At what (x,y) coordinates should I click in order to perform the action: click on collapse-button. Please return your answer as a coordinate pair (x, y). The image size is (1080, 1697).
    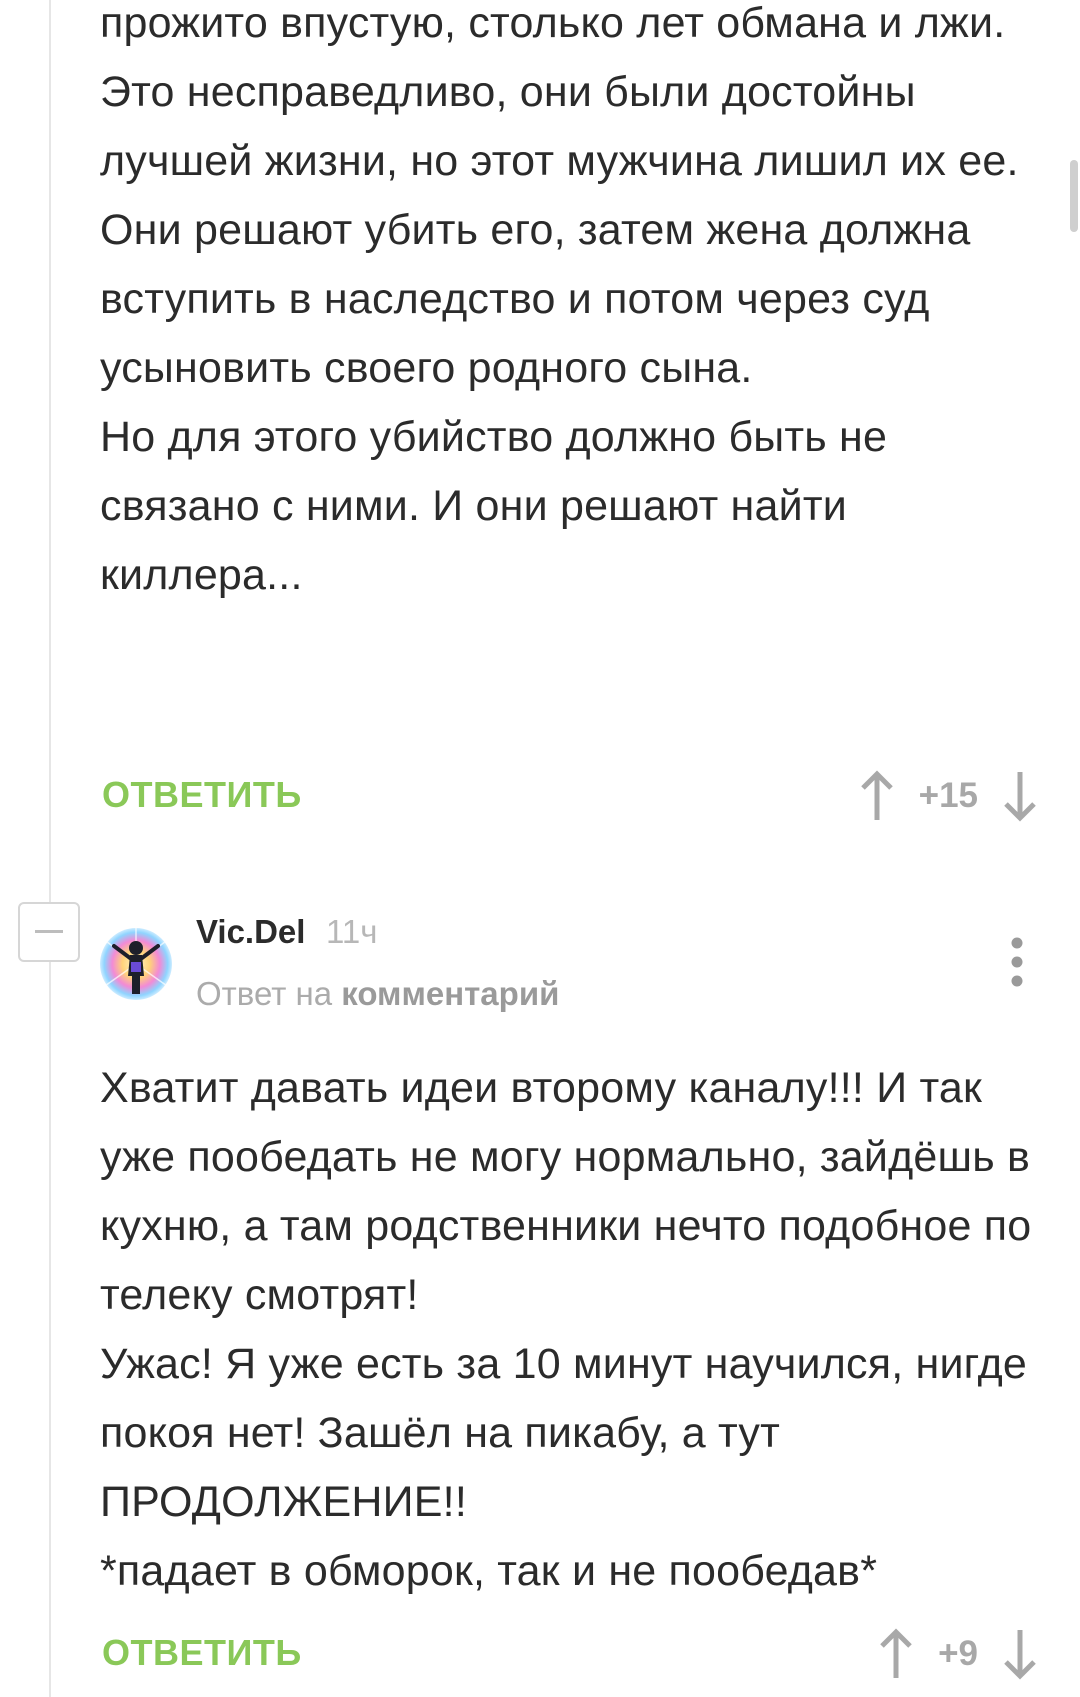
    Looking at the image, I should click on (49, 932).